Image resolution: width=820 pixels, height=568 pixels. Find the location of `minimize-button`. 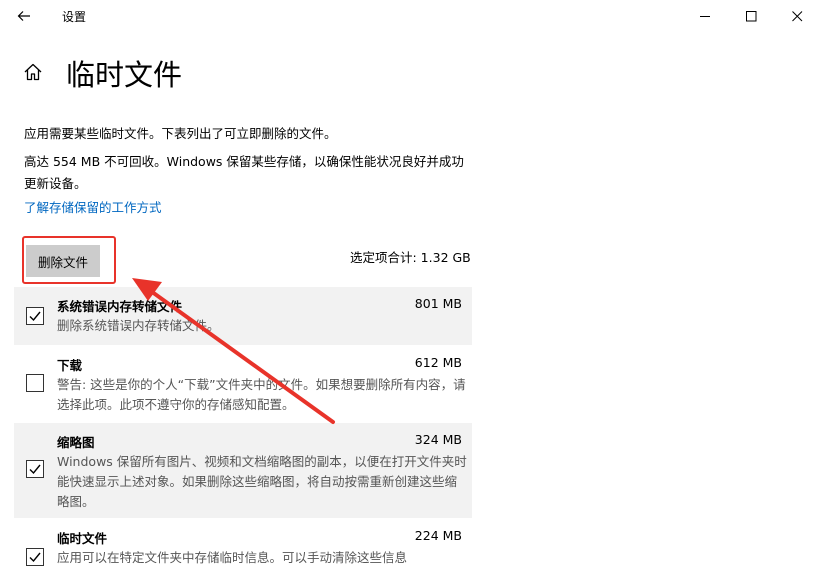

minimize-button is located at coordinates (705, 16).